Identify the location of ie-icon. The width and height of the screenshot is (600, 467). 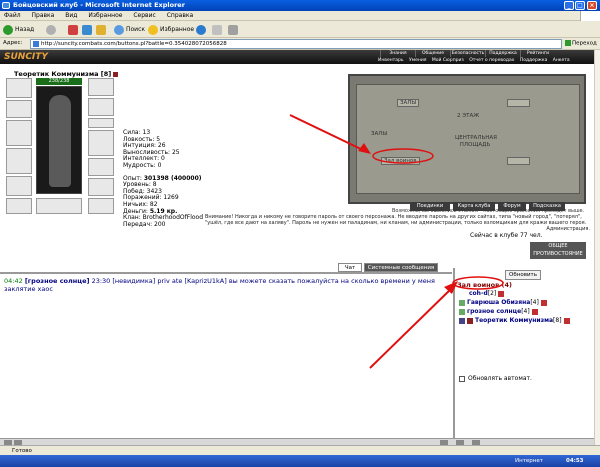
(6, 5).